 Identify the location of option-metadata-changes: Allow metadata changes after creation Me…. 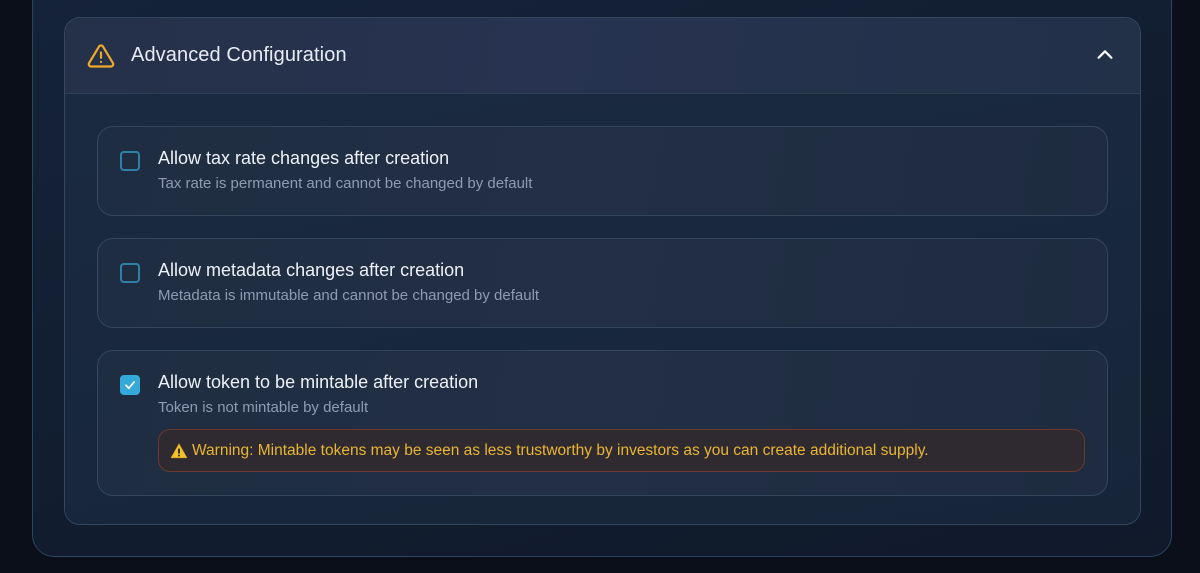
(602, 283).